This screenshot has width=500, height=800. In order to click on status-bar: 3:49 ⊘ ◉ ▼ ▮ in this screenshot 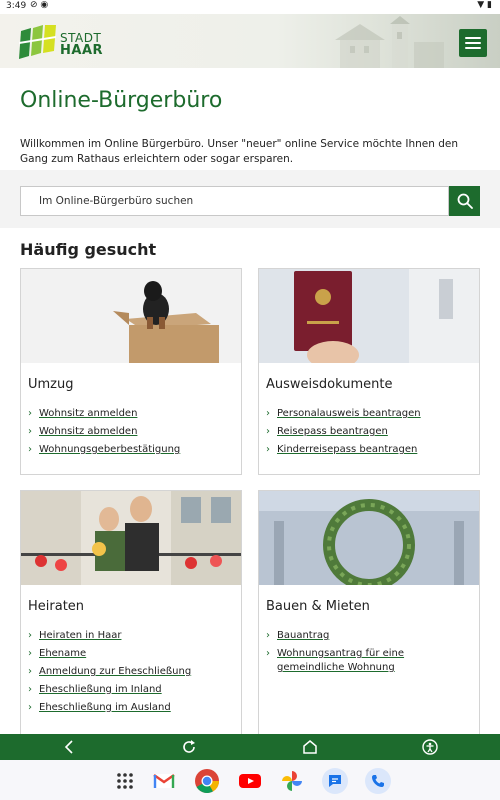, I will do `click(250, 7)`.